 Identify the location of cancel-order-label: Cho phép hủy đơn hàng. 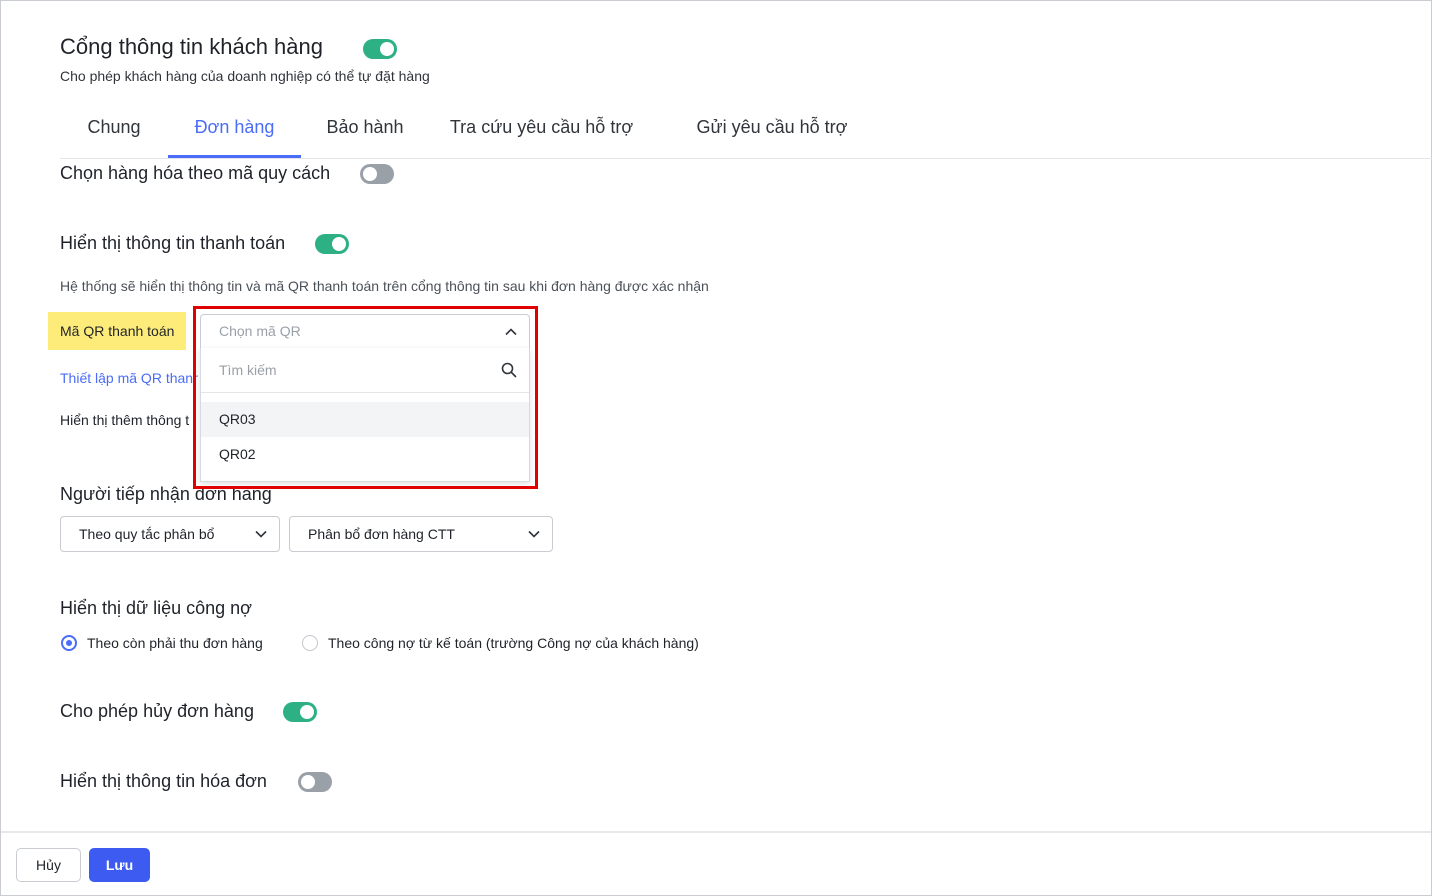
(157, 711).